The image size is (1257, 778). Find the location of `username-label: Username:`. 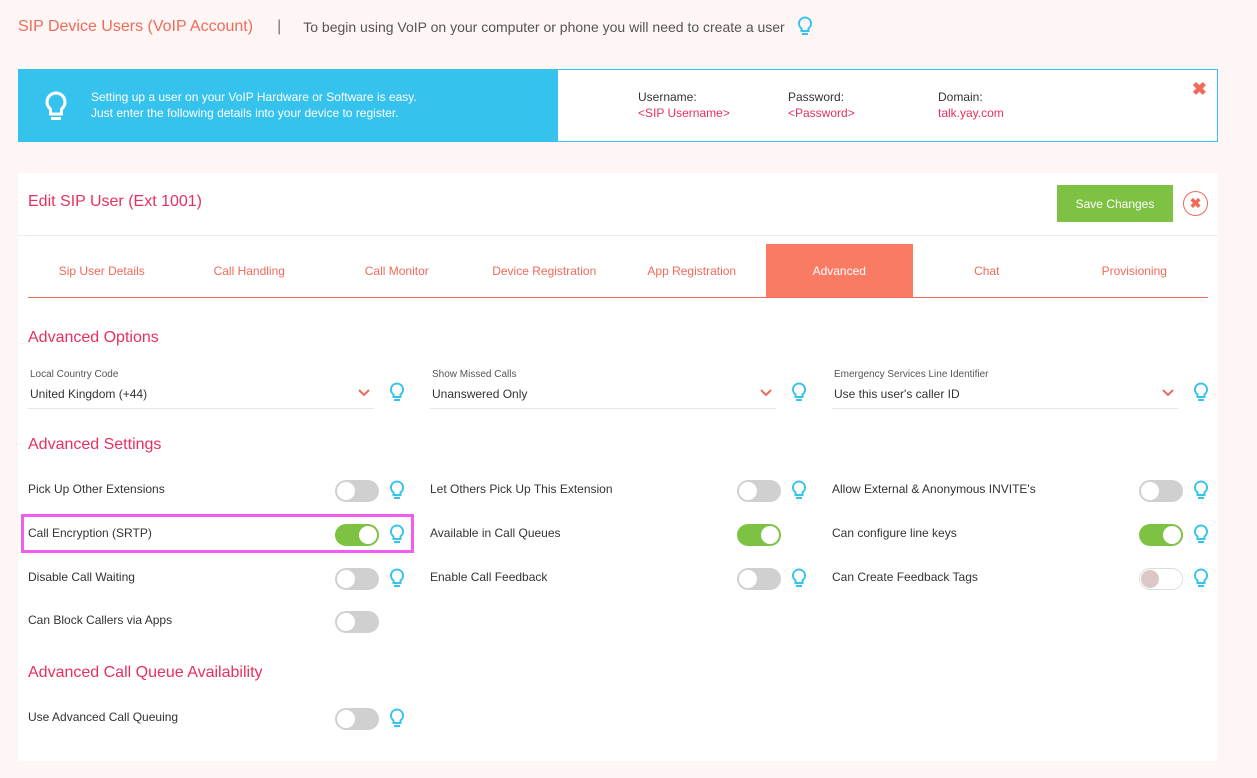

username-label: Username: is located at coordinates (667, 97).